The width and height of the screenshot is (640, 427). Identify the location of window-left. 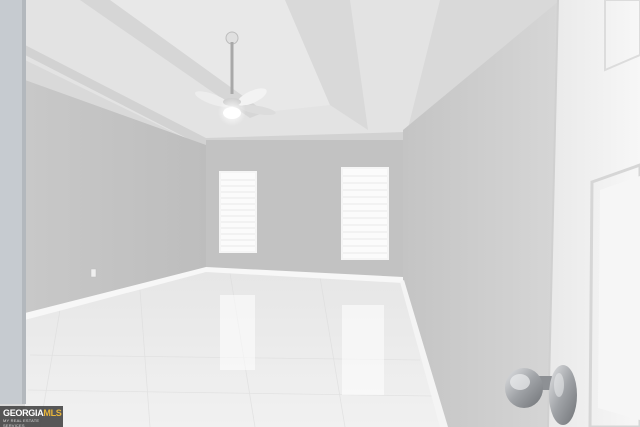
(238, 212).